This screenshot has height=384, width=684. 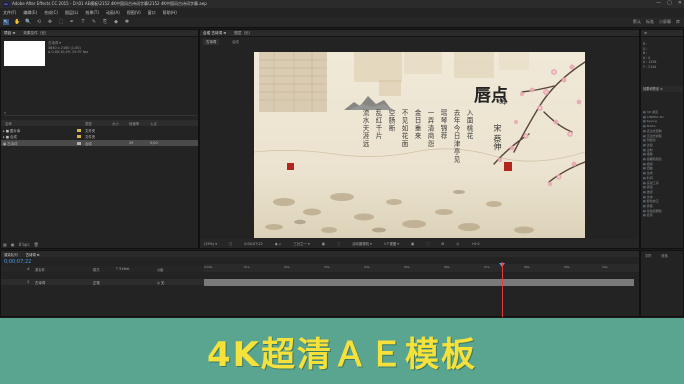 What do you see at coordinates (230, 244) in the screenshot?
I see `safe-zones-icon: ▢` at bounding box center [230, 244].